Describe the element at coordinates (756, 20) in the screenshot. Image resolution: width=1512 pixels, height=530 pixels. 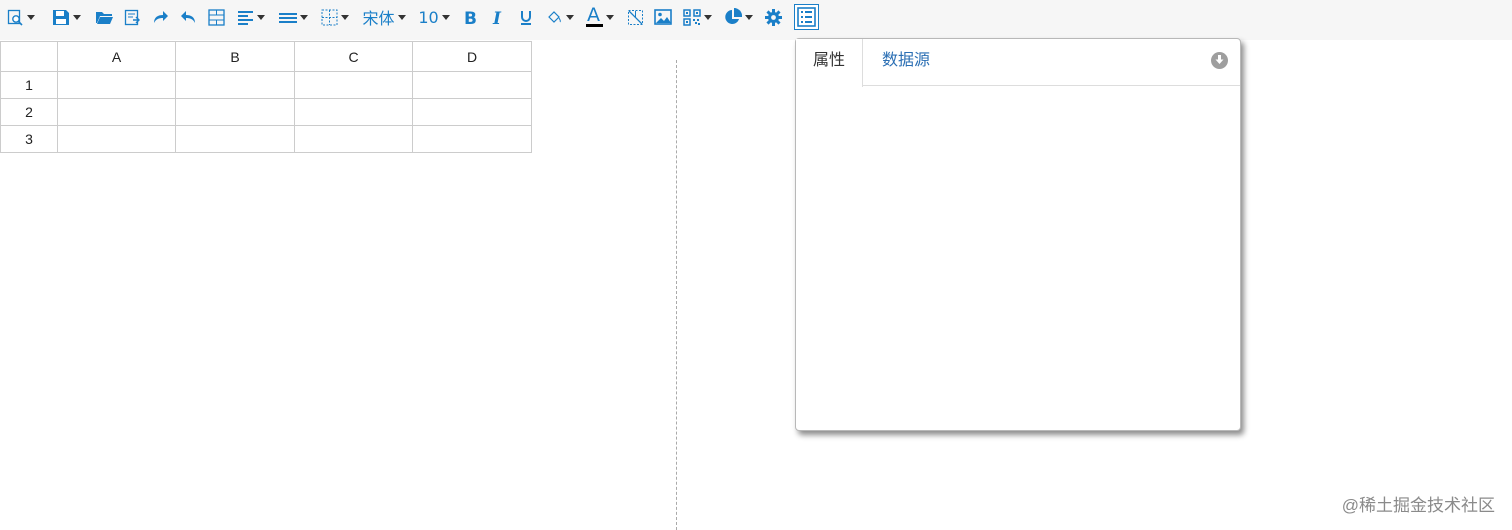
I see `toolbar: 宋体 10 B I A` at that location.